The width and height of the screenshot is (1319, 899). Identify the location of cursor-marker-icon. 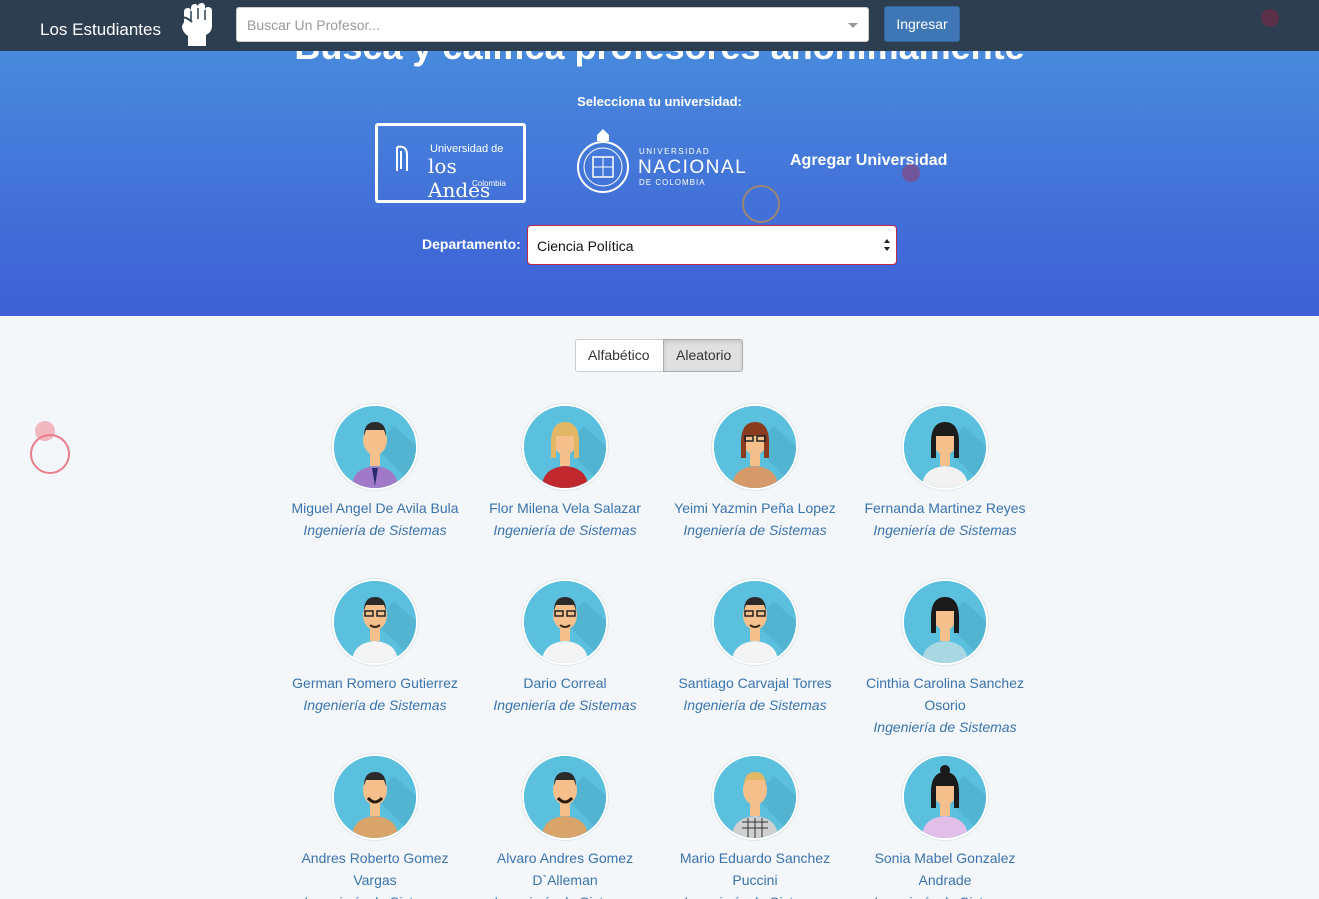
(1270, 18).